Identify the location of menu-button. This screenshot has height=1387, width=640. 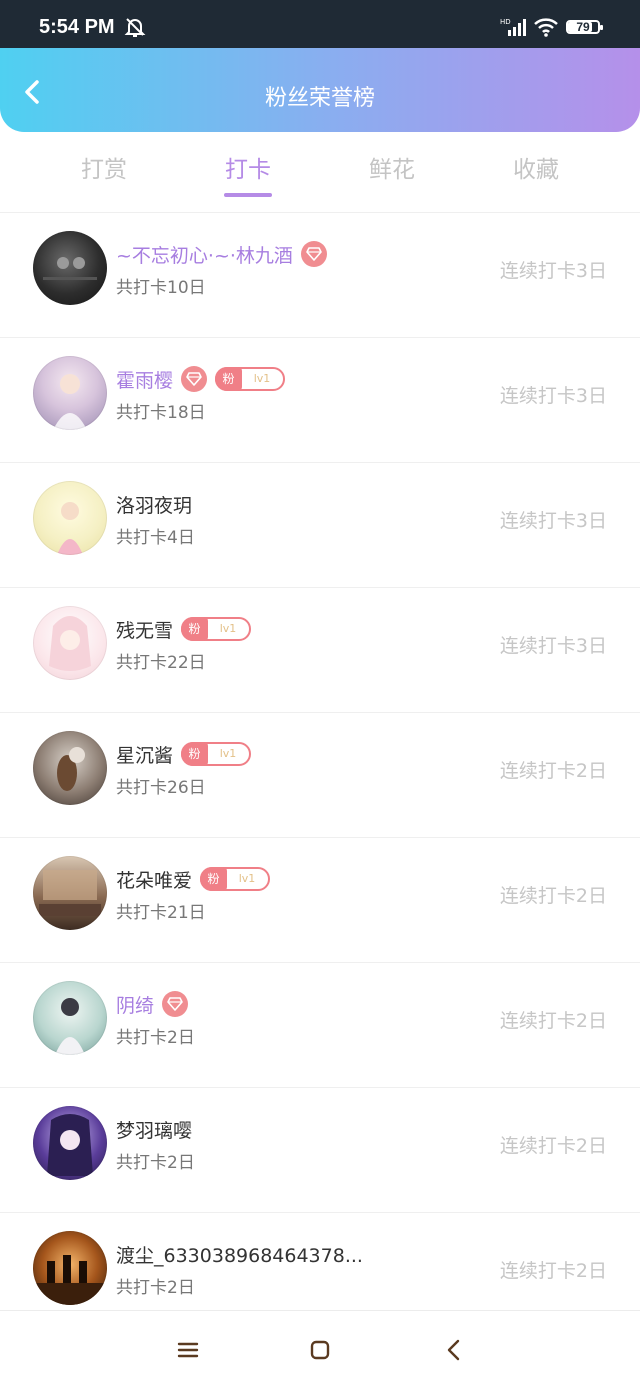
(188, 1350).